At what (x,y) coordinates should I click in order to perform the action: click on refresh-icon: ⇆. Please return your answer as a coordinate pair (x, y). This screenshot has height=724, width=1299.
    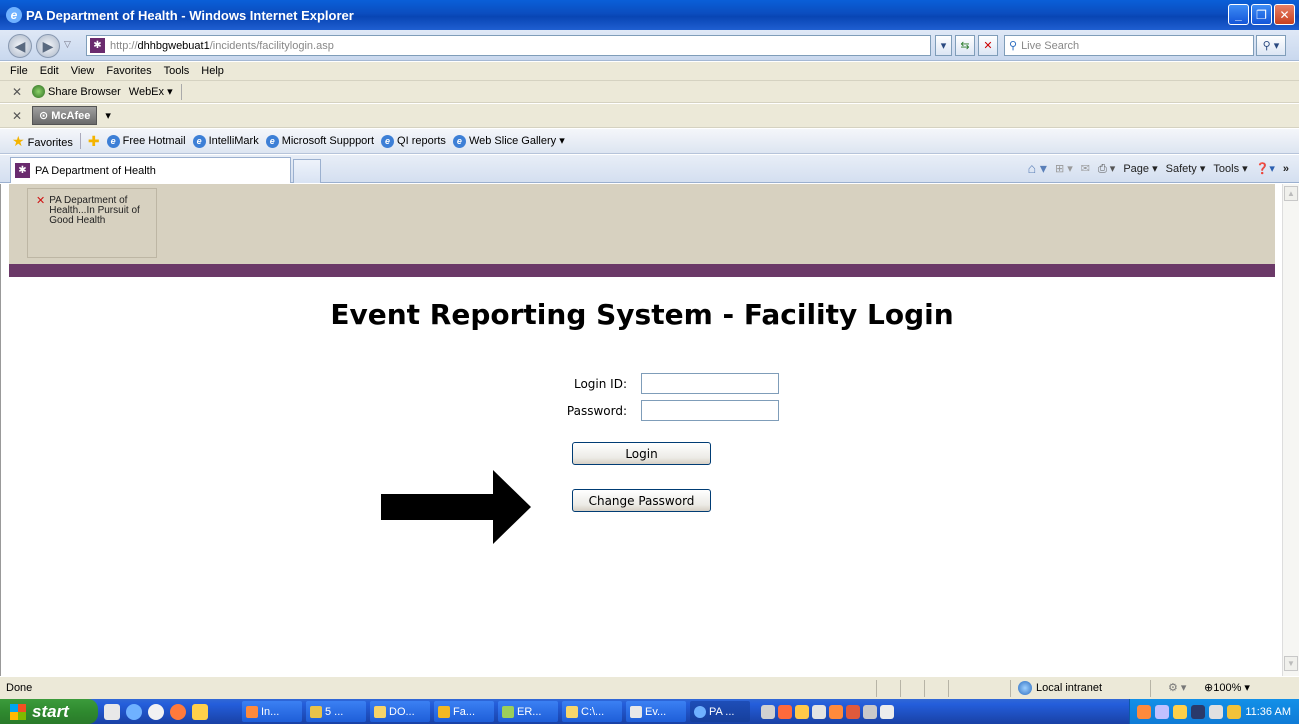
    Looking at the image, I should click on (965, 45).